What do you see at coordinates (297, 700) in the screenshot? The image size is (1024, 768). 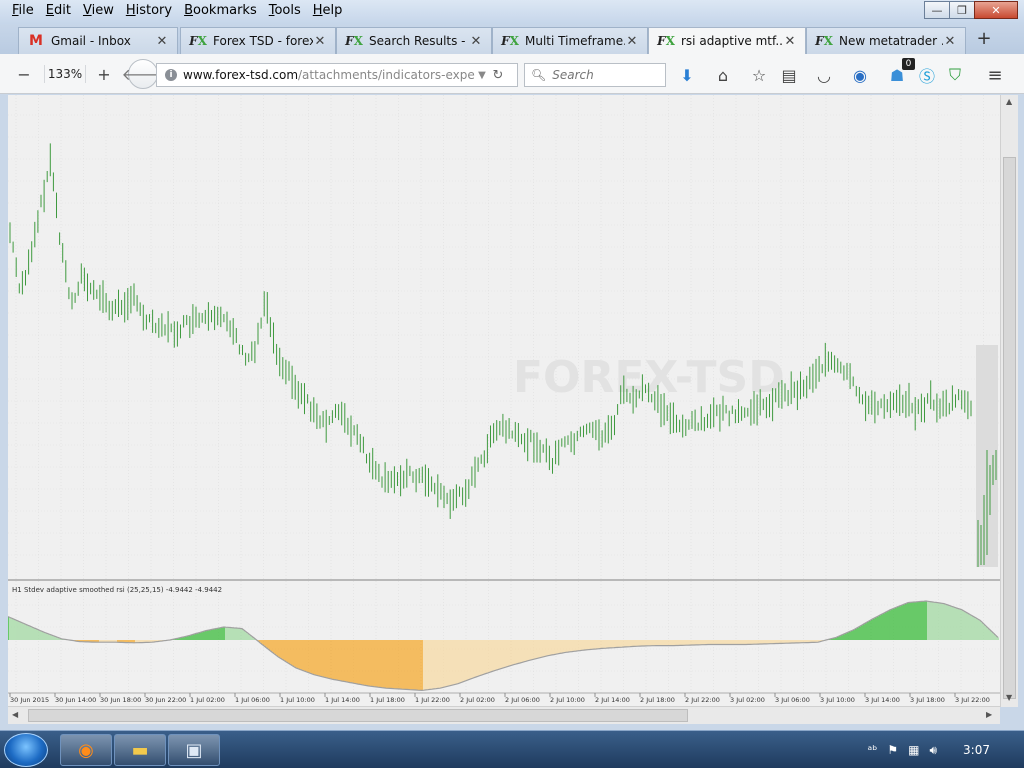 I see `x-tick-label: 1 Jul 10:00` at bounding box center [297, 700].